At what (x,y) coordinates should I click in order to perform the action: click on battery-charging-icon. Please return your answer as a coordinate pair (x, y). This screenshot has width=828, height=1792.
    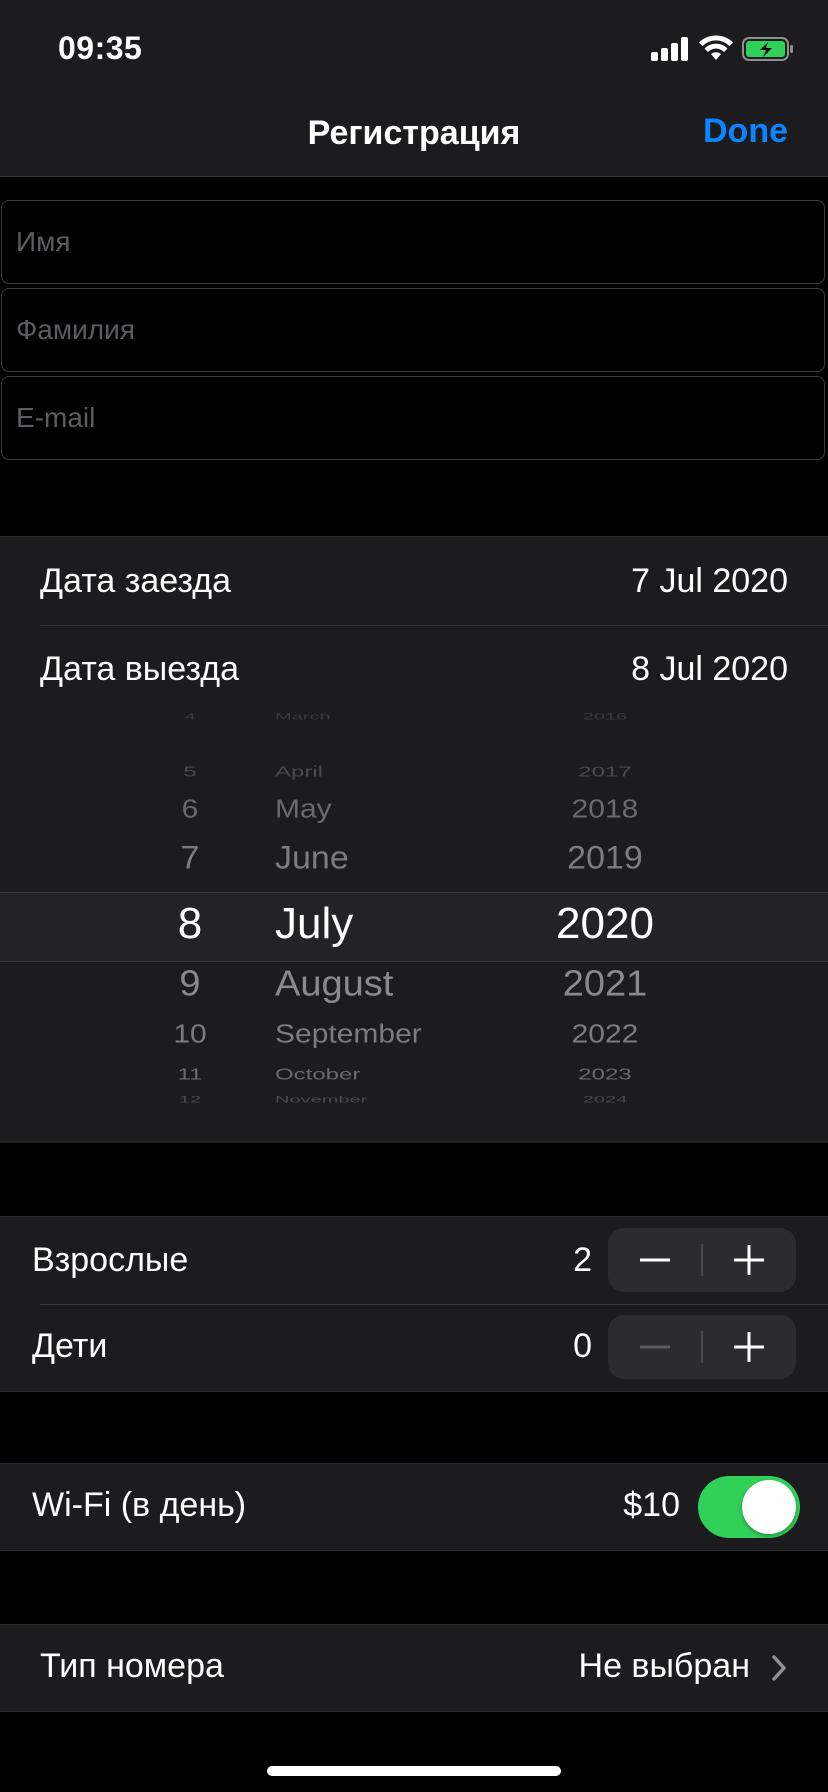
    Looking at the image, I should click on (767, 49).